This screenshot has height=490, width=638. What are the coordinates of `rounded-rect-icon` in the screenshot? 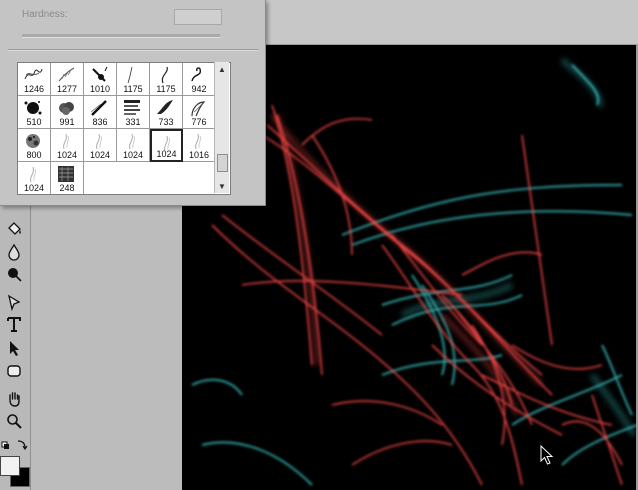 It's located at (14, 371).